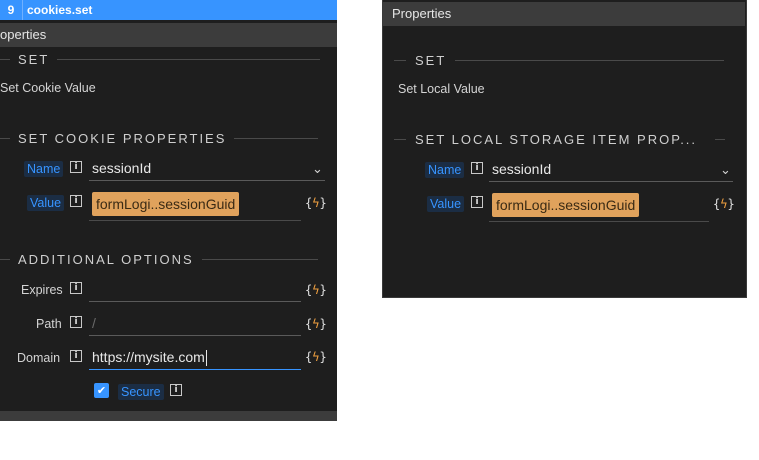 The image size is (759, 460). I want to click on step-number: 9, so click(11, 10).